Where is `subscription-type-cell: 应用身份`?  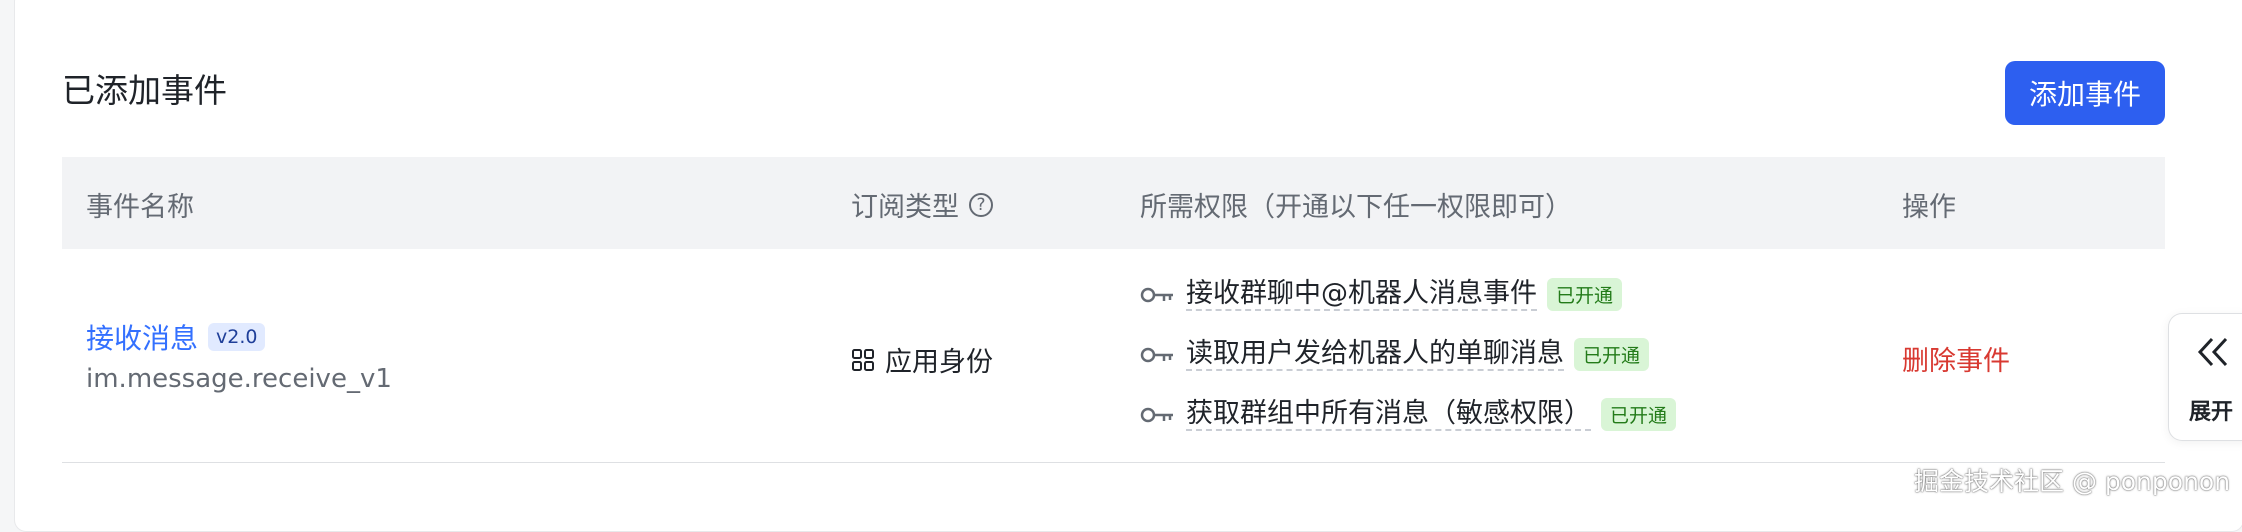
subscription-type-cell: 应用身份 is located at coordinates (922, 359).